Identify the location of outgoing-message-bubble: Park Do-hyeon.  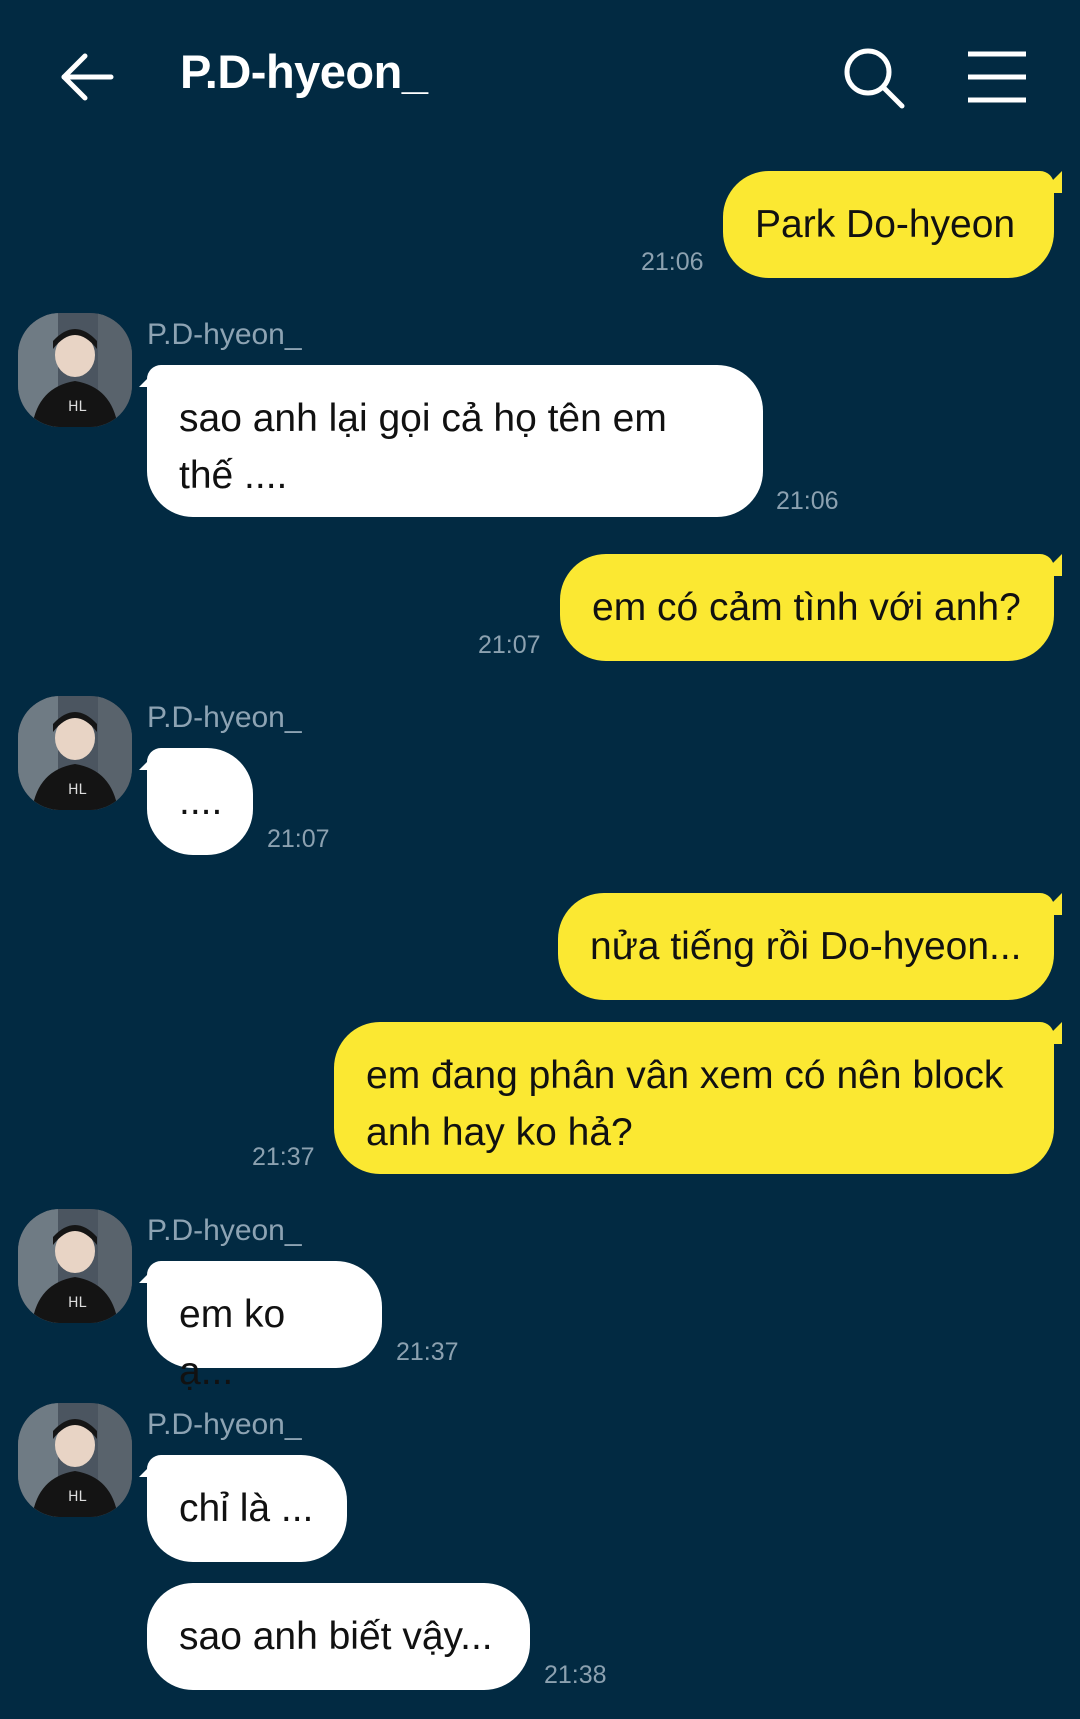
(888, 224).